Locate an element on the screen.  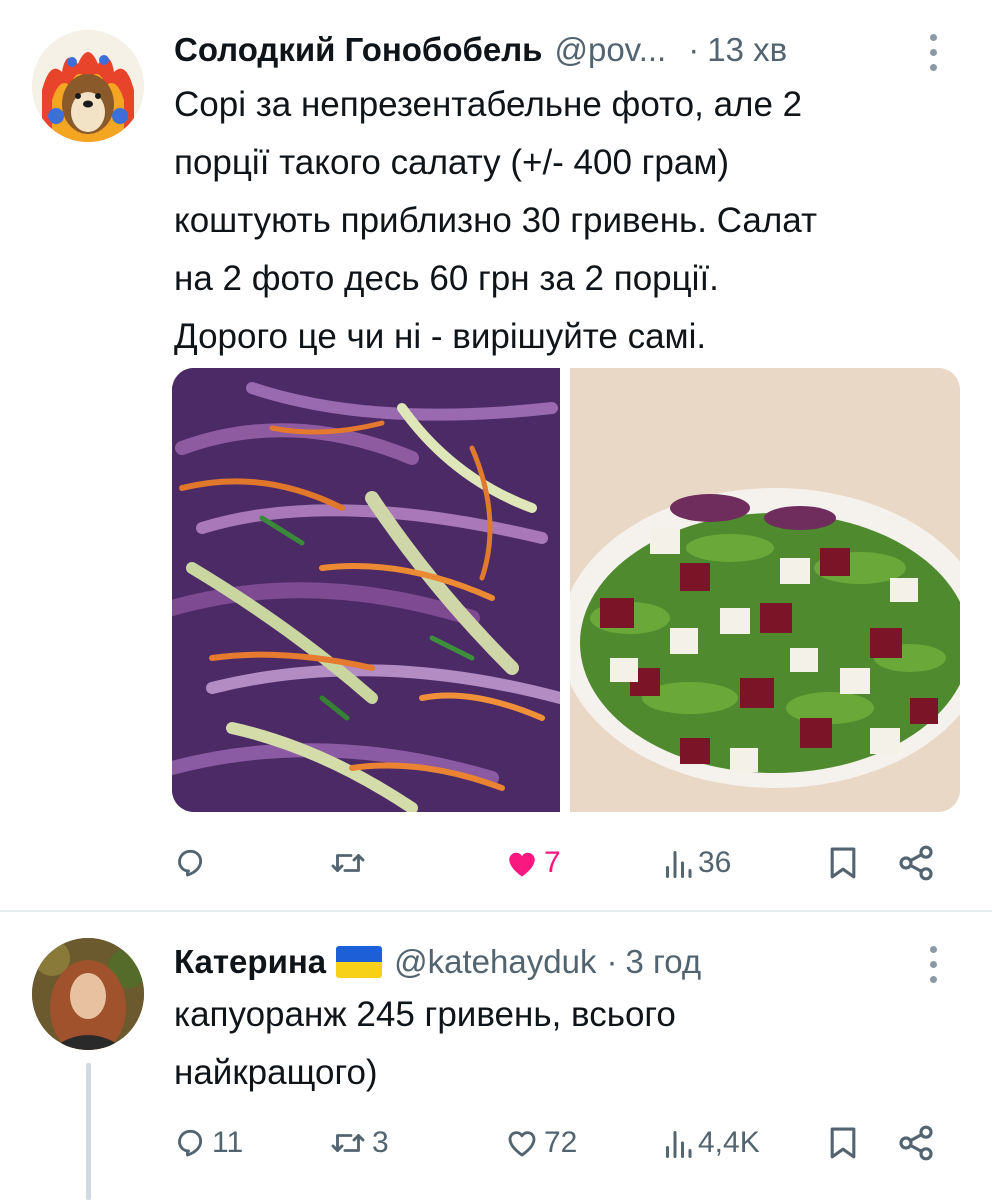
views-count: 36 is located at coordinates (715, 862).